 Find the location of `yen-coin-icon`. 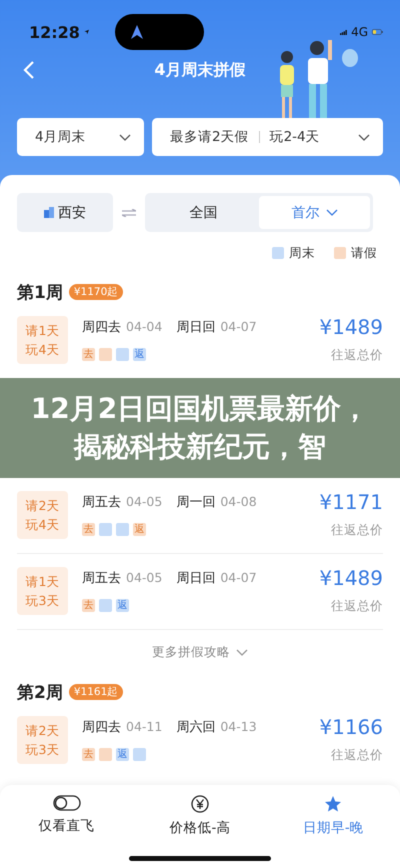

yen-coin-icon is located at coordinates (199, 804).